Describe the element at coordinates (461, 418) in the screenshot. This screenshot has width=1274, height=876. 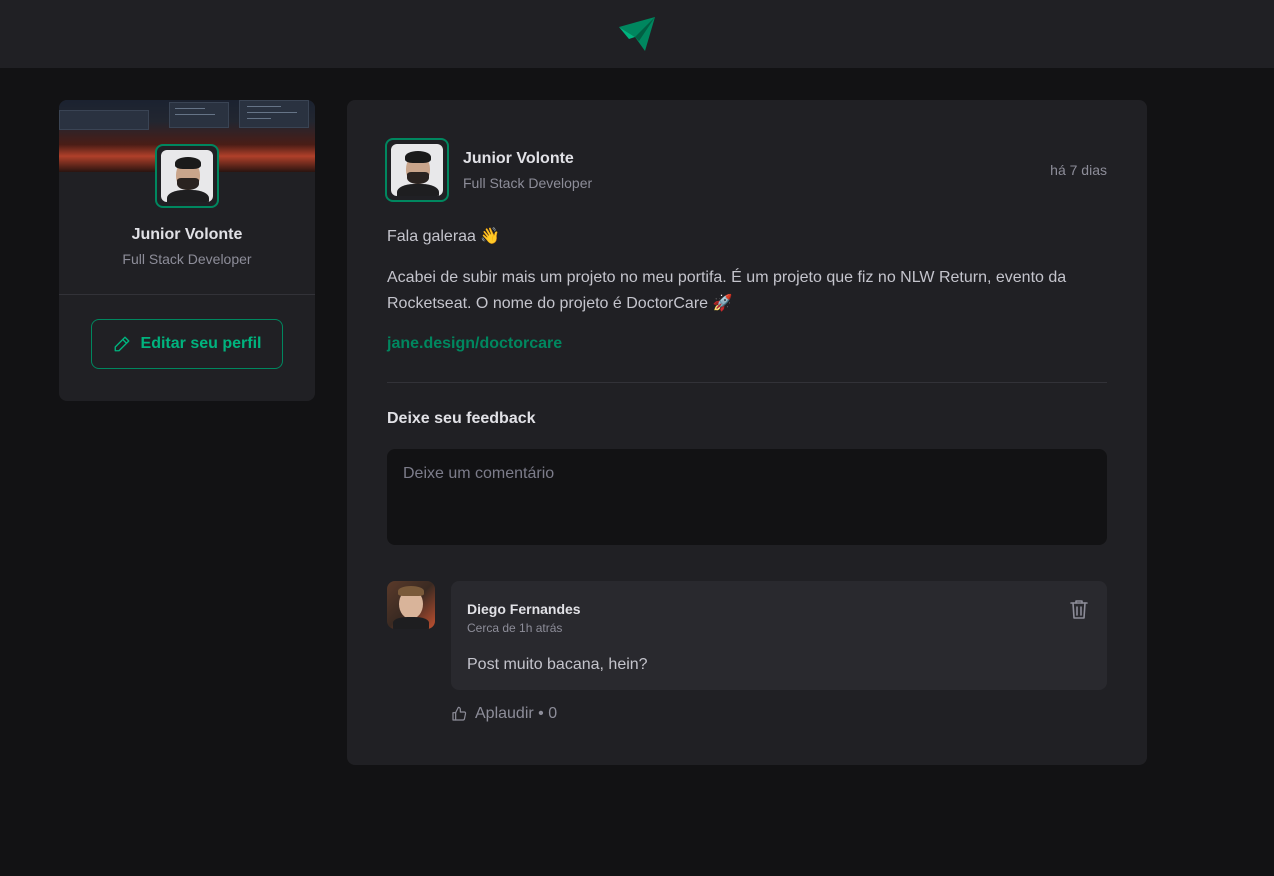
I see `feedback-title: Deixe seu feedback` at that location.